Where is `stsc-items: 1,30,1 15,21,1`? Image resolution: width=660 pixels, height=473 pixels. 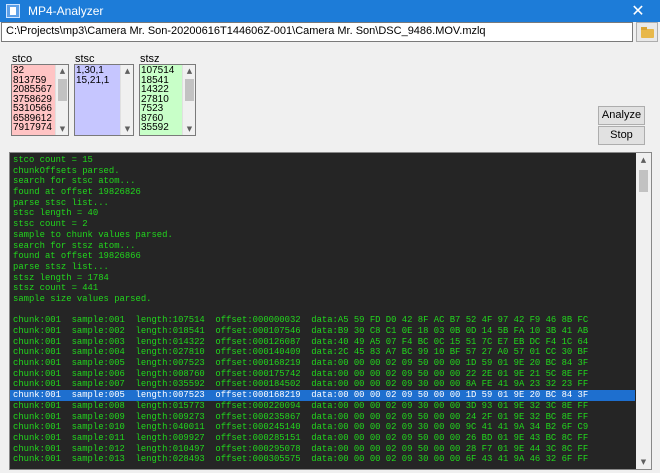 stsc-items: 1,30,1 15,21,1 is located at coordinates (97, 75).